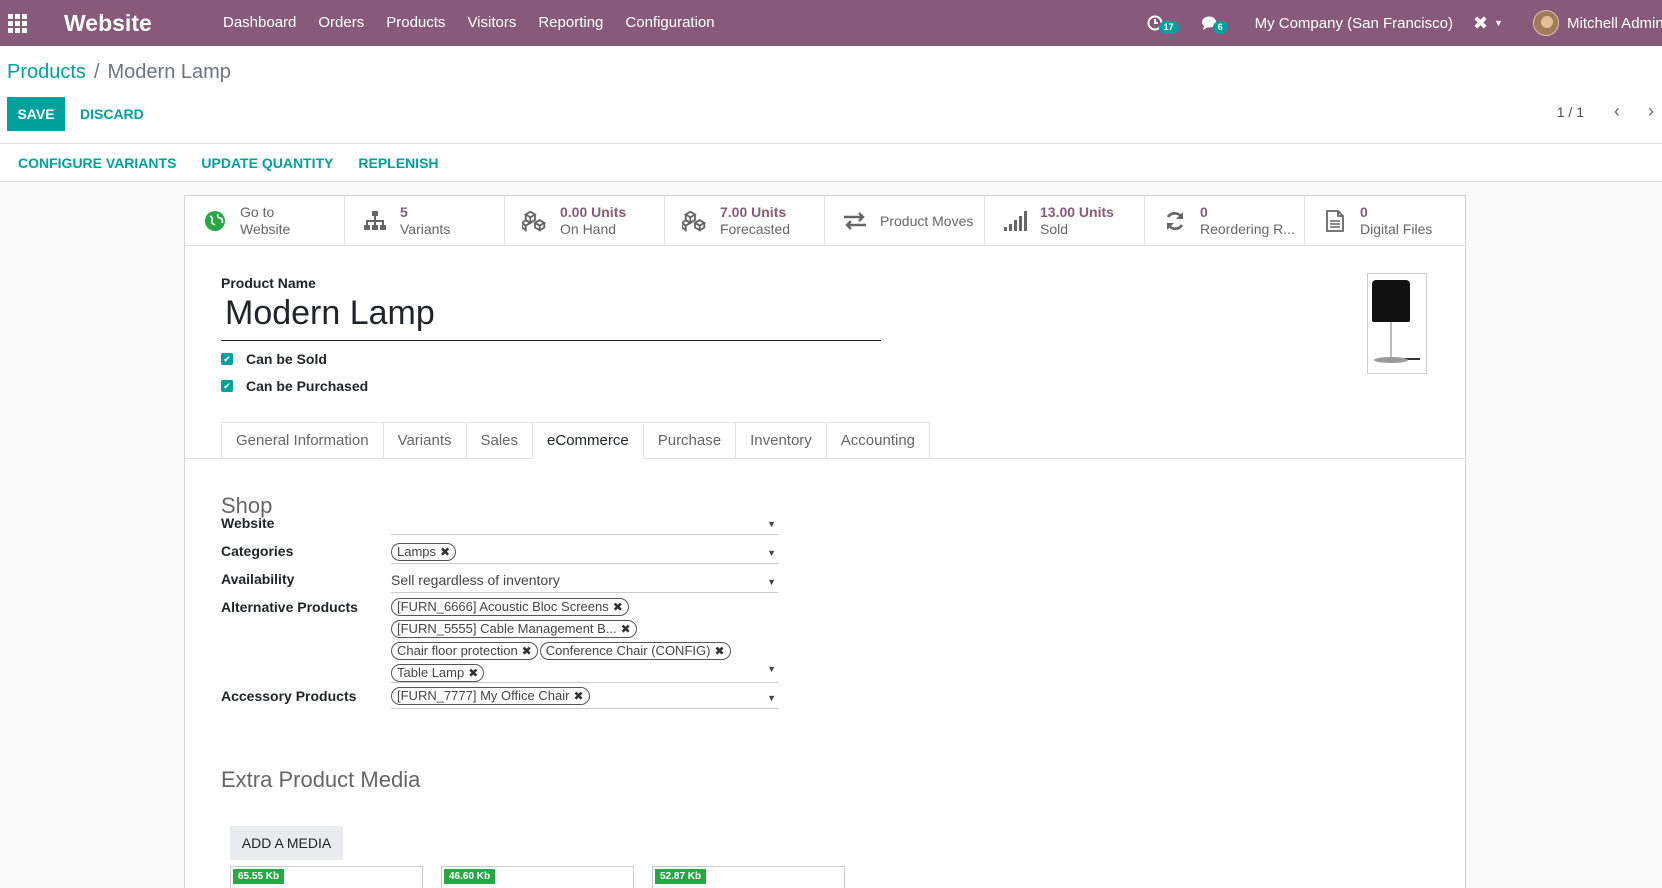 This screenshot has width=1662, height=888. What do you see at coordinates (669, 23) in the screenshot?
I see `menu-configuration: Configuration` at bounding box center [669, 23].